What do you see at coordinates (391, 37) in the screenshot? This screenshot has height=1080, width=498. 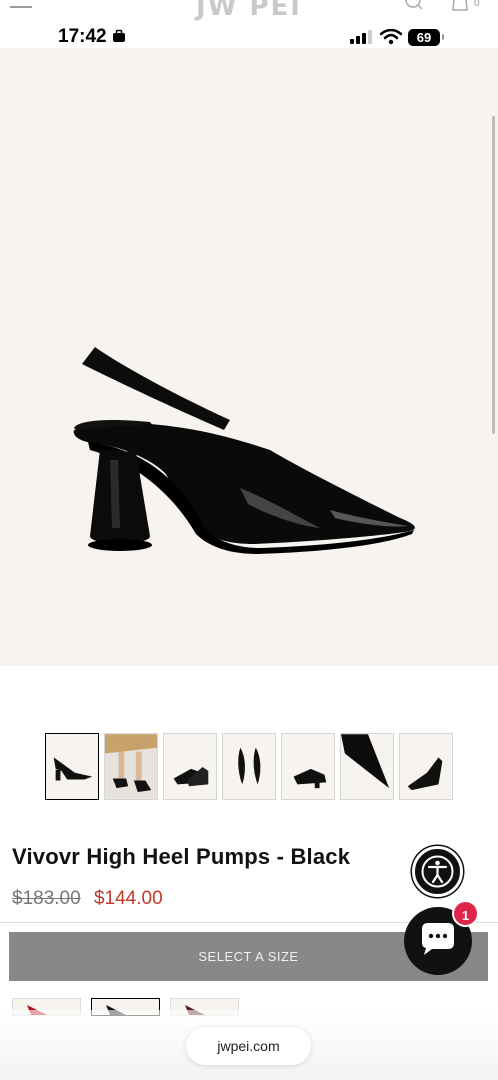 I see `wifi-icon` at bounding box center [391, 37].